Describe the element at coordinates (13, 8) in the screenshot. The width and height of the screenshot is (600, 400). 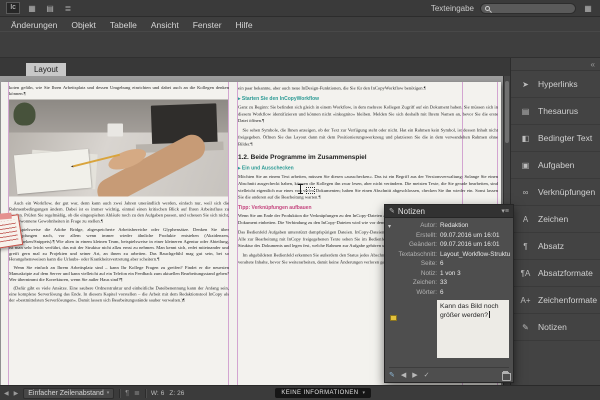
I see `incopy-logo-icon: Ic` at that location.